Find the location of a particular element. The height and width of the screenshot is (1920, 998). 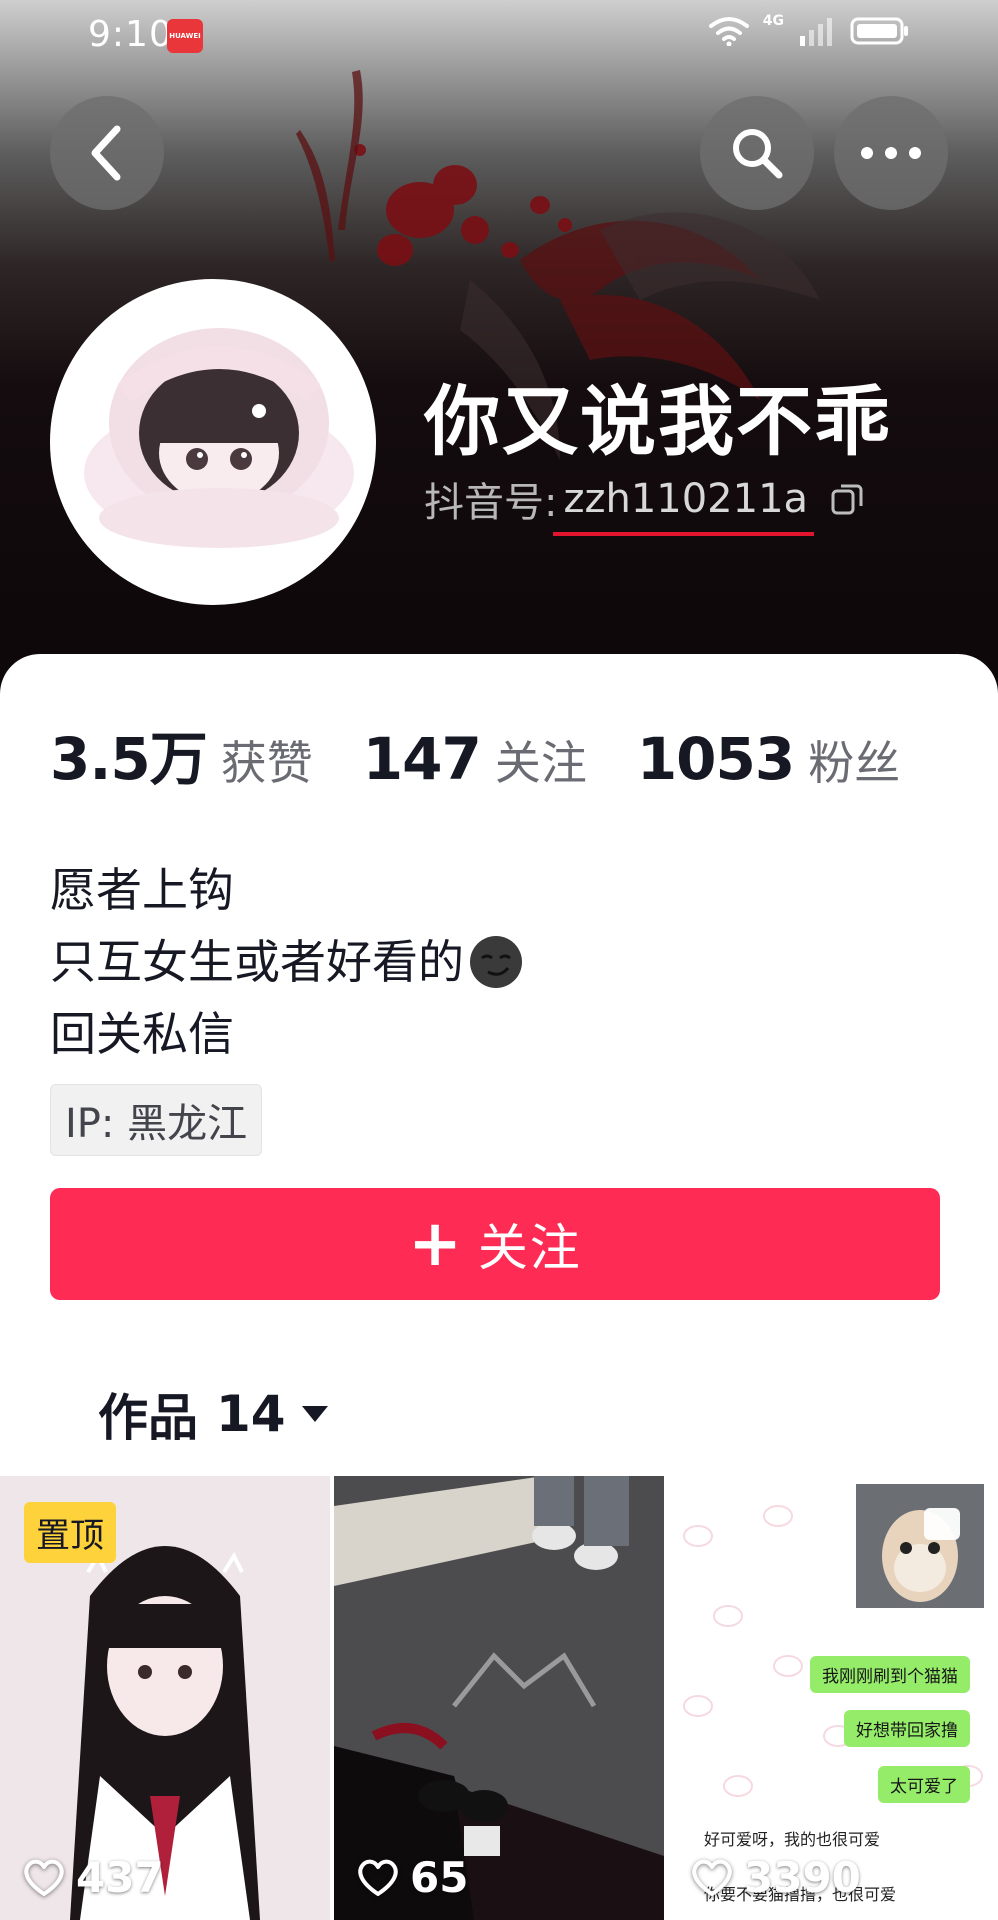

video-likes: 65 is located at coordinates (412, 1877).